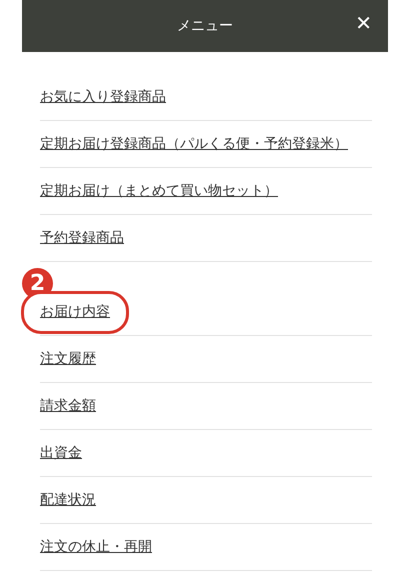  I want to click on menu-item: お気に入り登録商品, so click(103, 97).